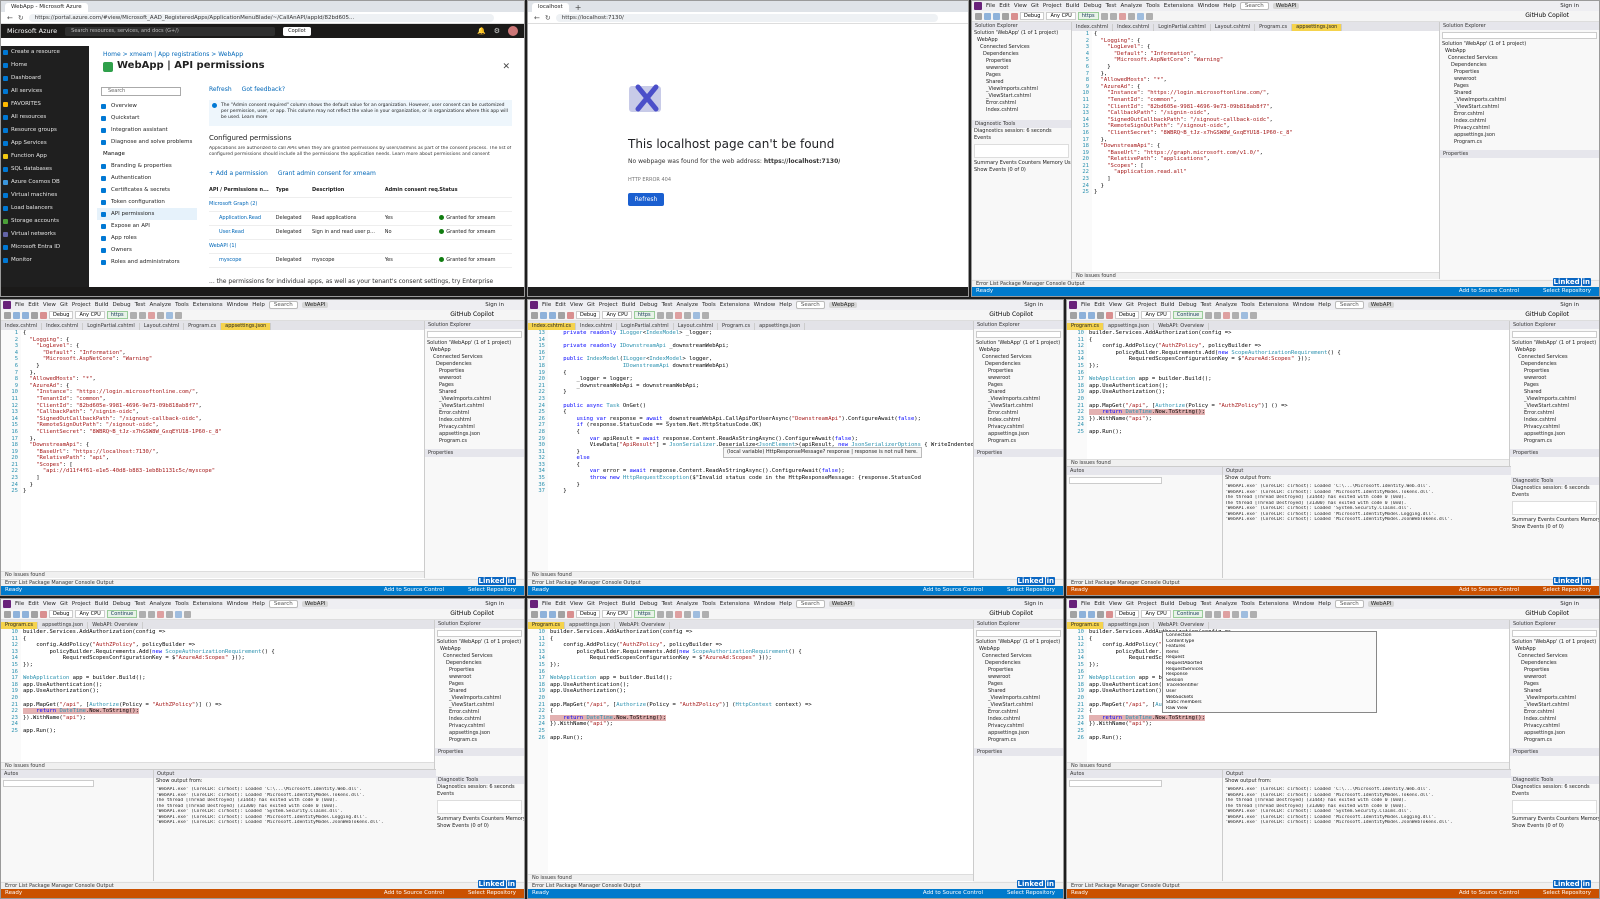 This screenshot has width=1600, height=899. Describe the element at coordinates (45, 208) in the screenshot. I see `left-nav-item: Load balancers` at that location.